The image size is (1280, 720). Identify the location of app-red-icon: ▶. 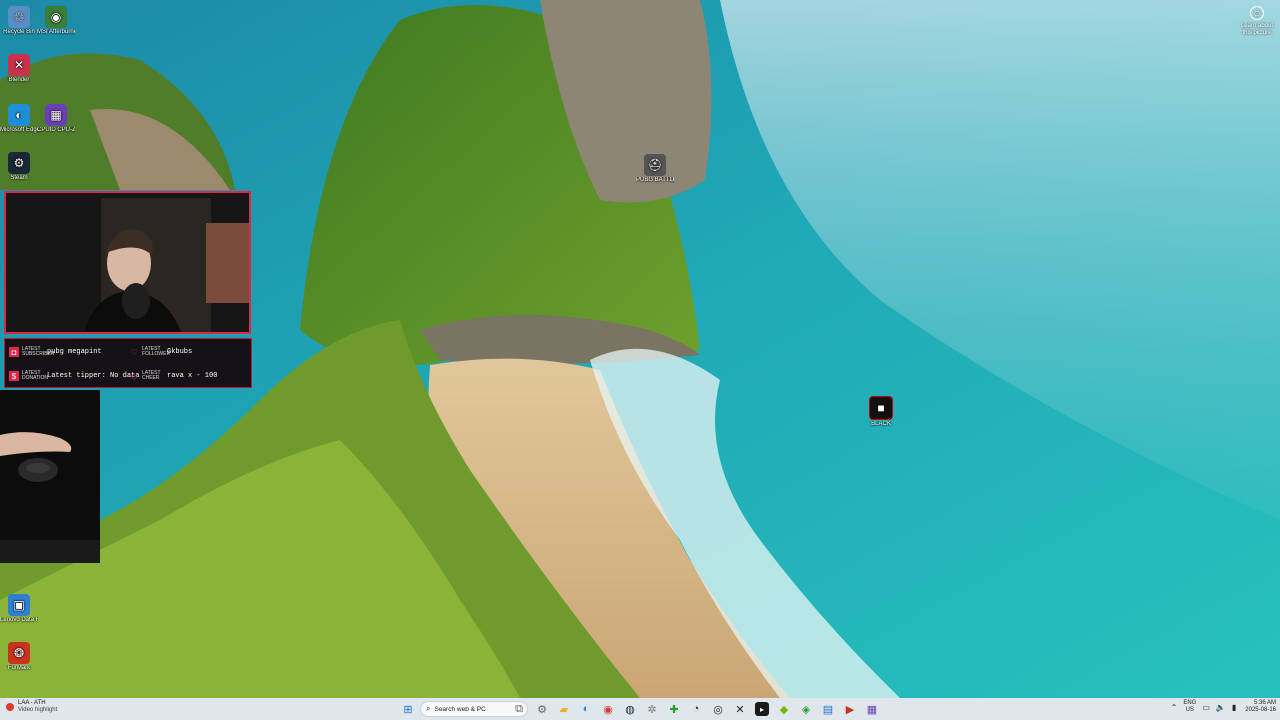
(850, 709).